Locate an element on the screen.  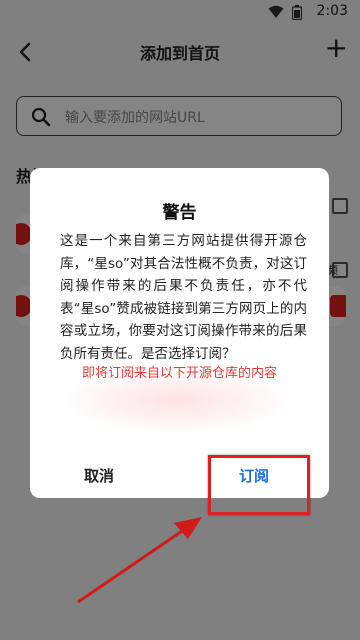
highlight-box is located at coordinates (259, 485).